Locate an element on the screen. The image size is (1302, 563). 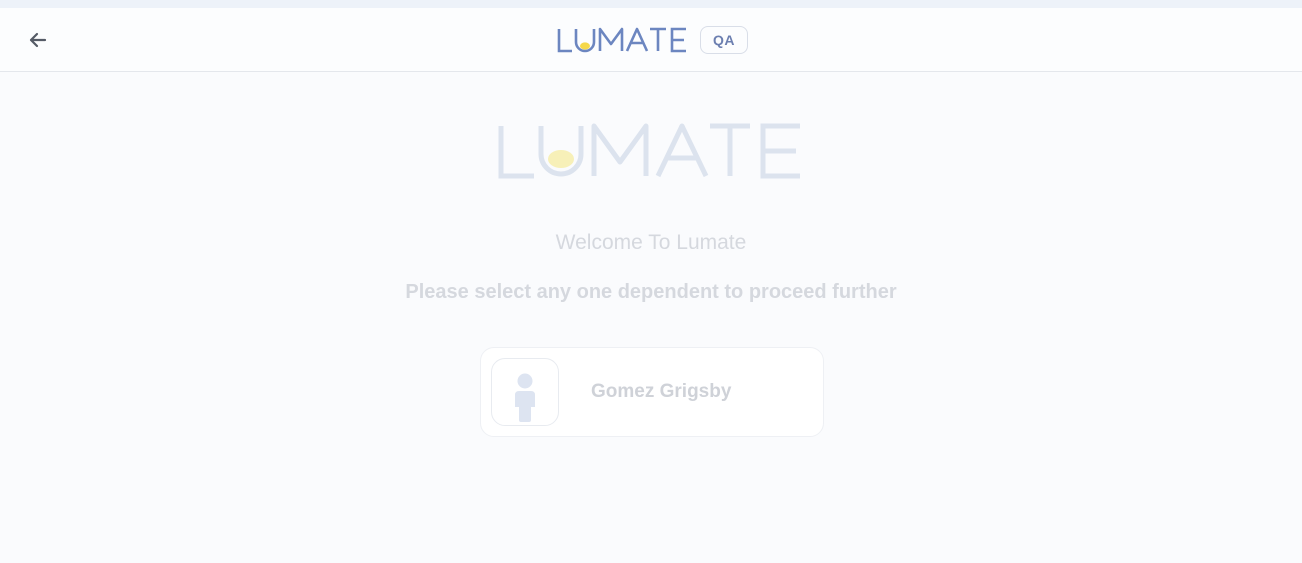
environment-badge: QA is located at coordinates (724, 40).